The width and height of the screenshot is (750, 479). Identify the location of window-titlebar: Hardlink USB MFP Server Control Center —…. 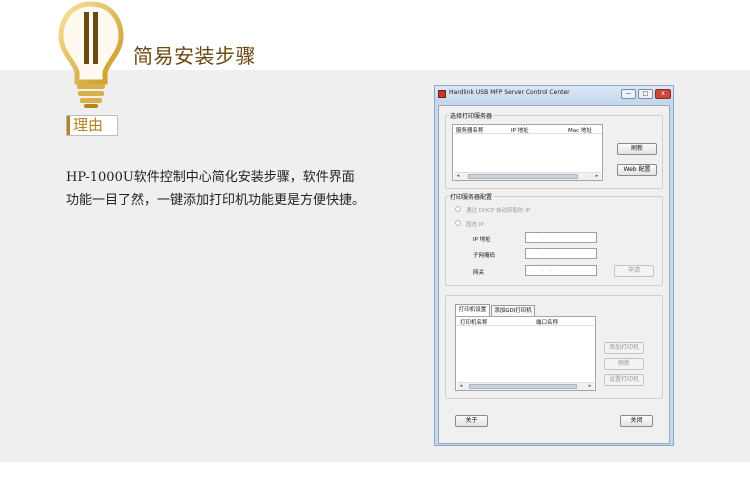
(554, 94).